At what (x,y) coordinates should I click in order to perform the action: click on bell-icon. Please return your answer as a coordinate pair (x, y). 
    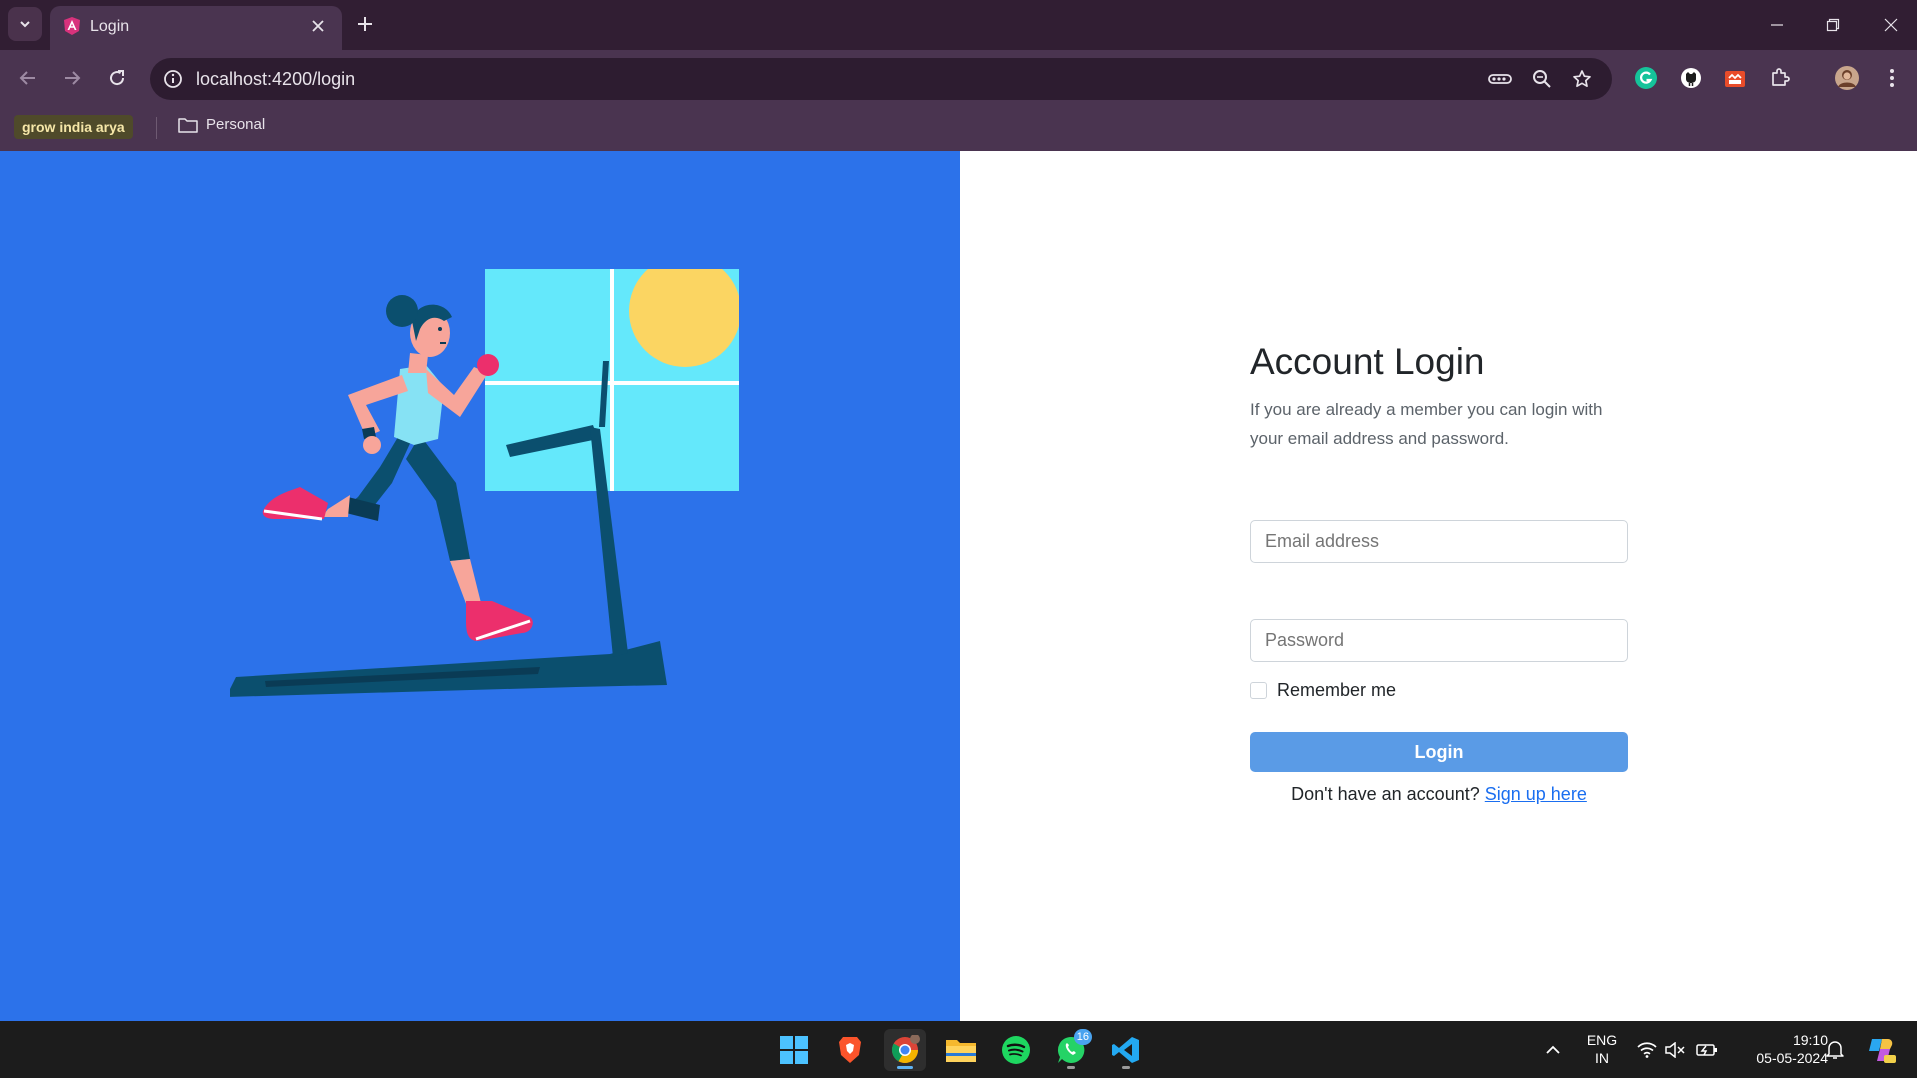
    Looking at the image, I should click on (1835, 1050).